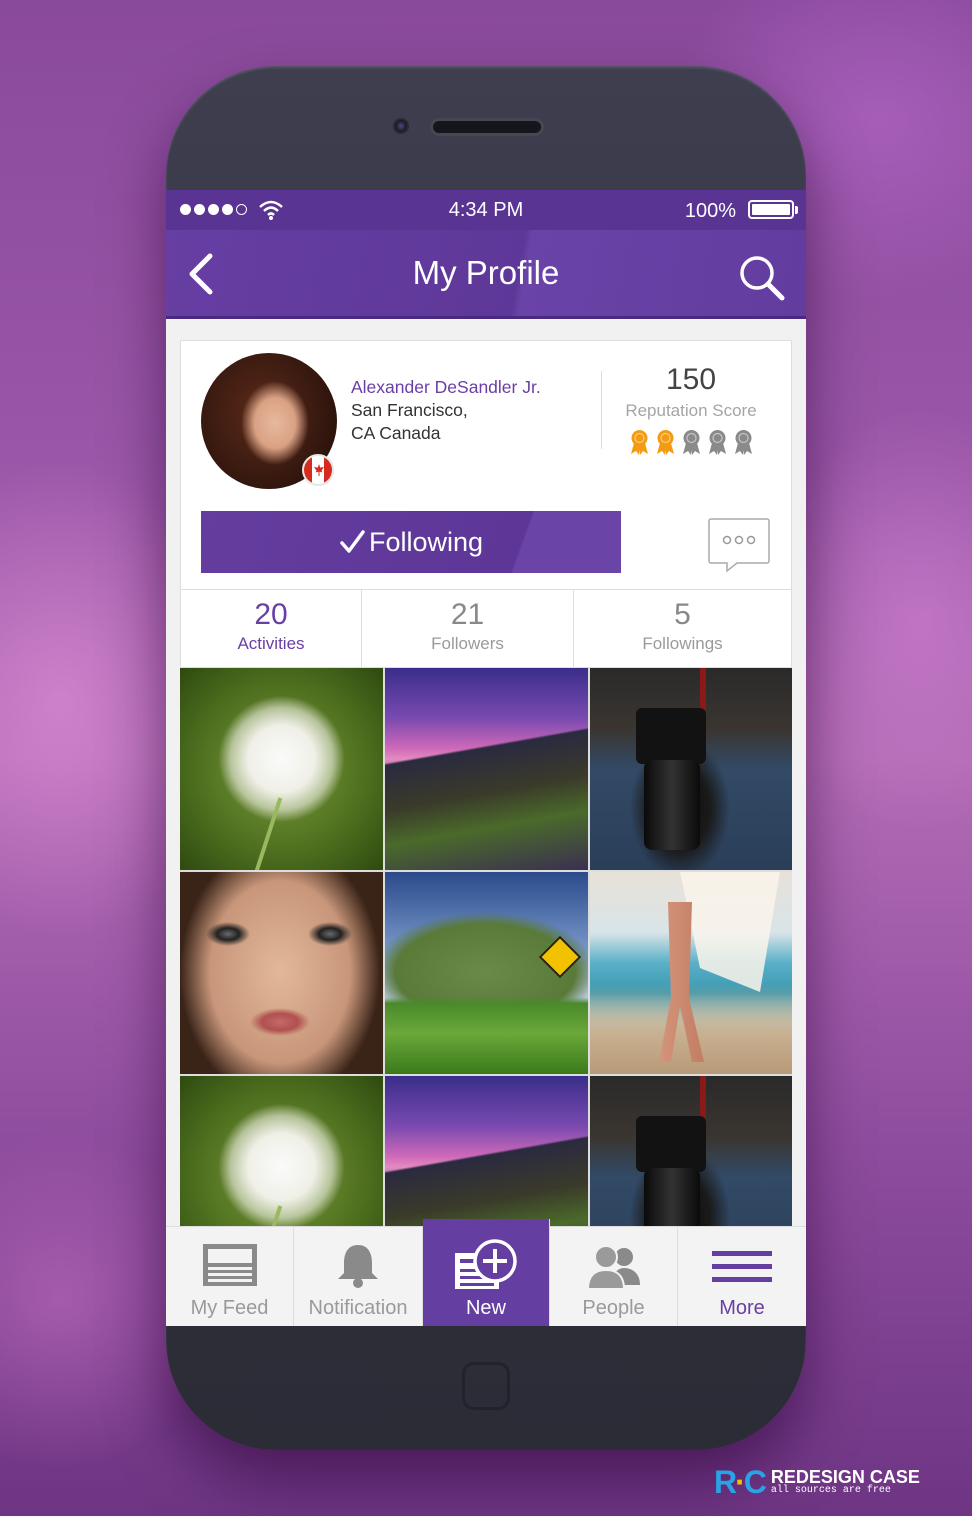 Image resolution: width=972 pixels, height=1516 pixels. I want to click on bell-icon, so click(358, 1266).